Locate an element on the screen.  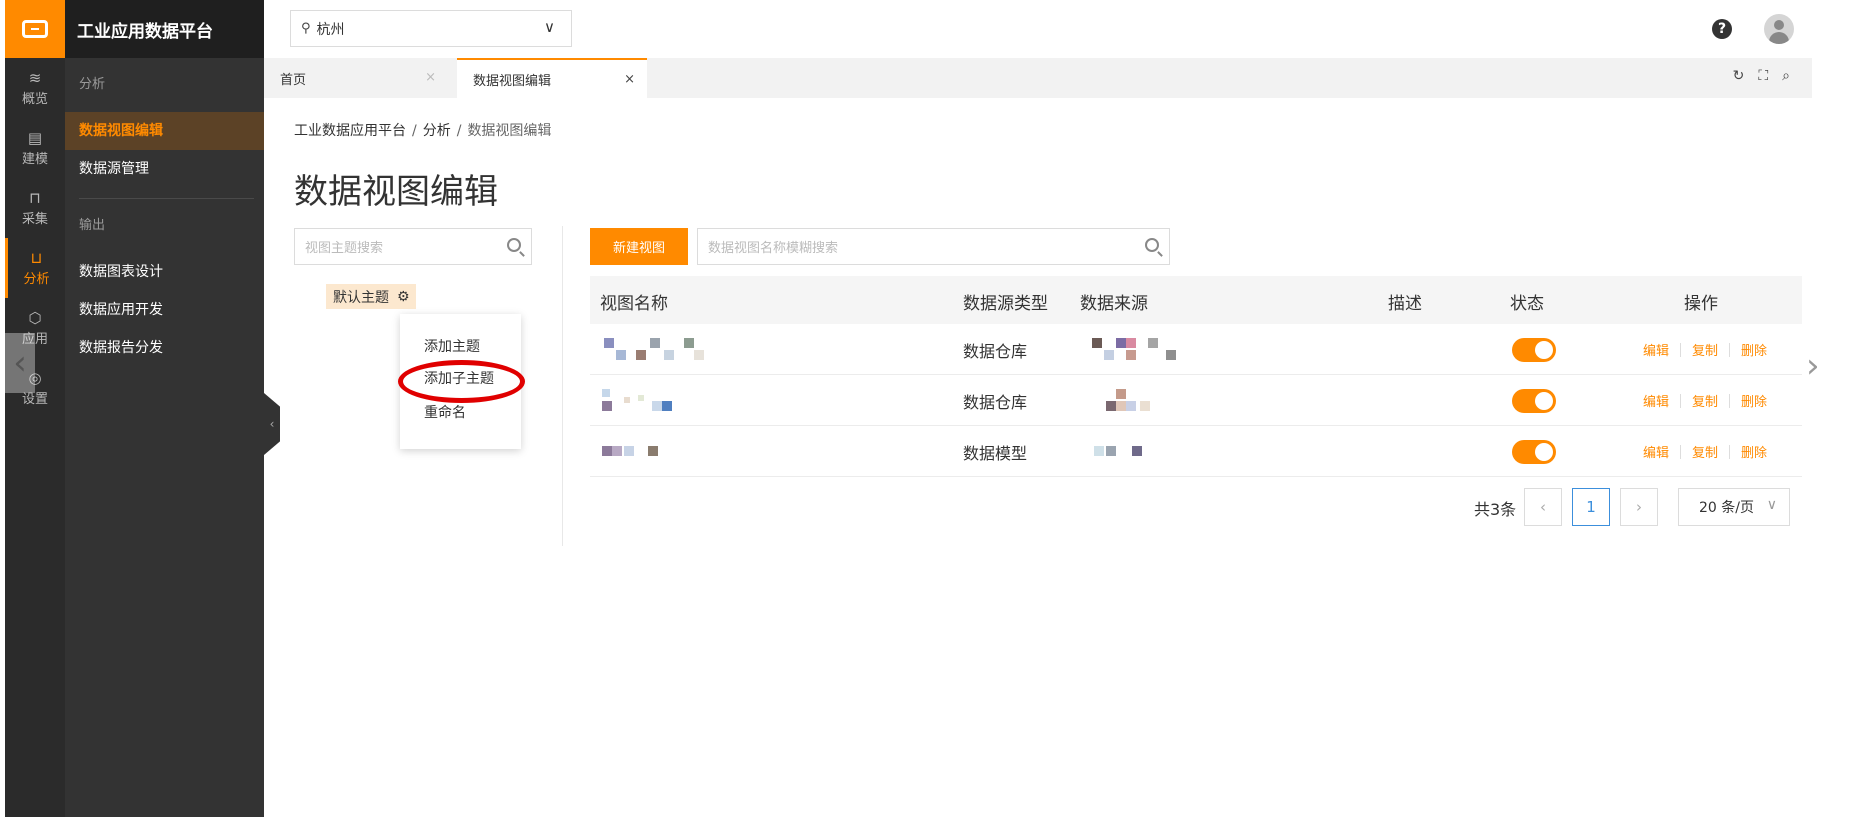
tab-tools: ↻ ⛶ ⌕ is located at coordinates (1761, 76).